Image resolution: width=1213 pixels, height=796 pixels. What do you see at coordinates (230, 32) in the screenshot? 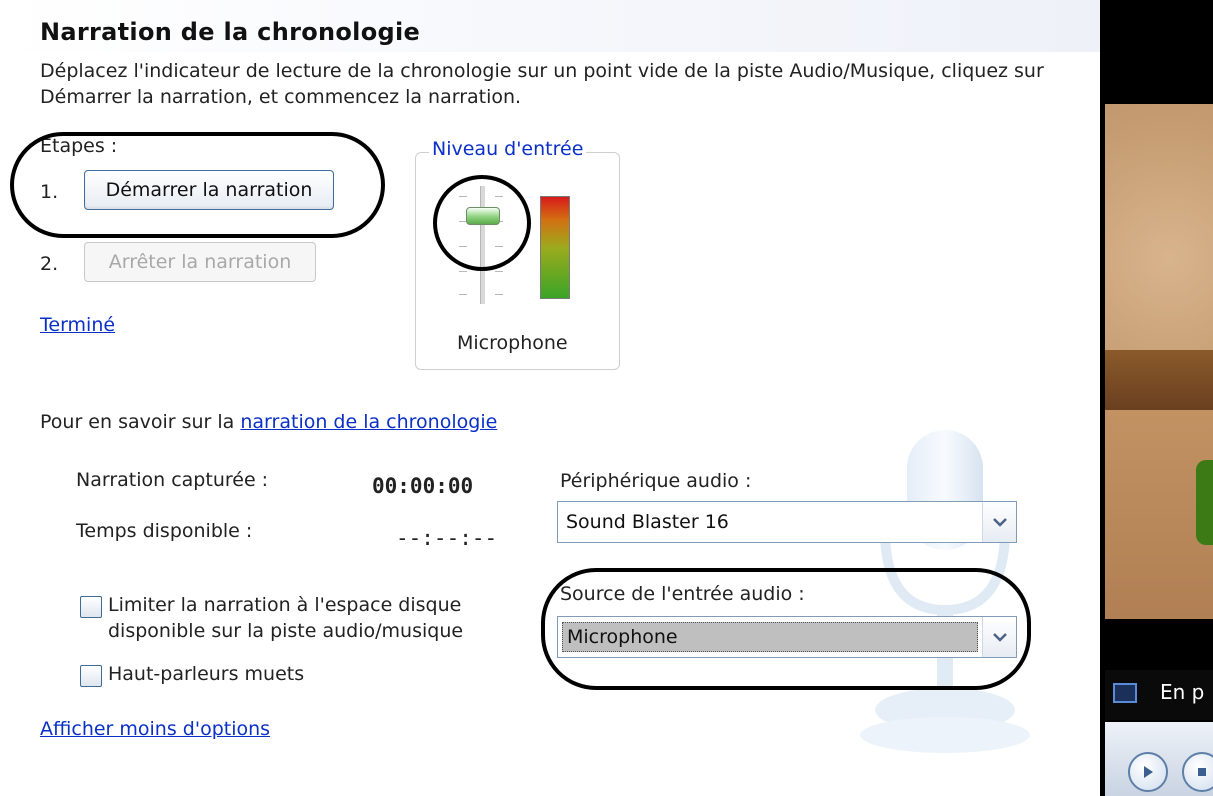
I see `page-title: Narration de la chronologie` at bounding box center [230, 32].